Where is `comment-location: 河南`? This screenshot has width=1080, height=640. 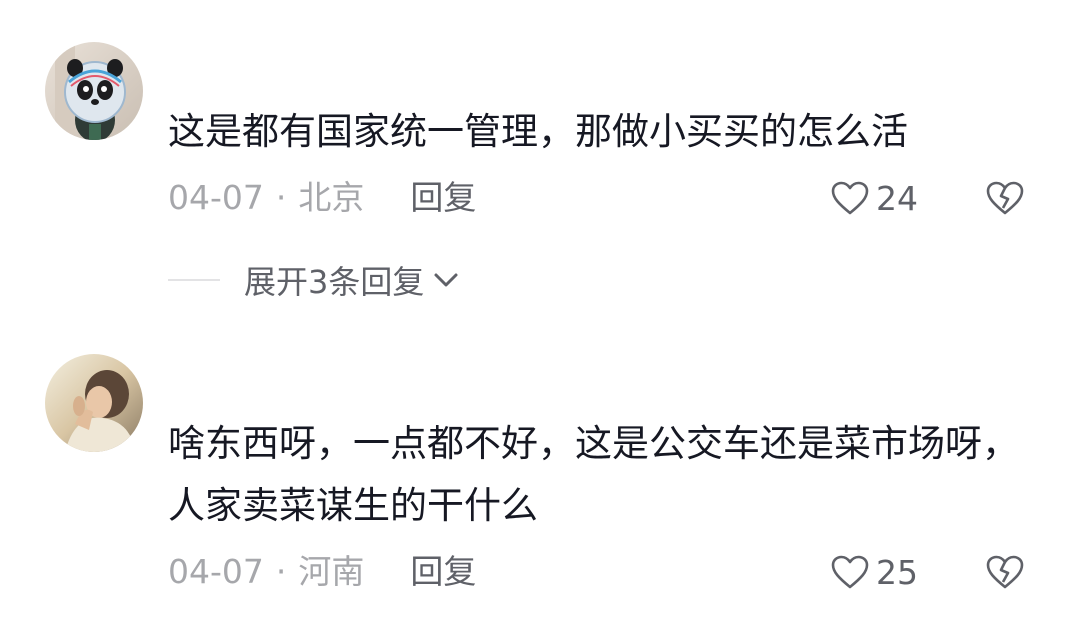 comment-location: 河南 is located at coordinates (331, 571).